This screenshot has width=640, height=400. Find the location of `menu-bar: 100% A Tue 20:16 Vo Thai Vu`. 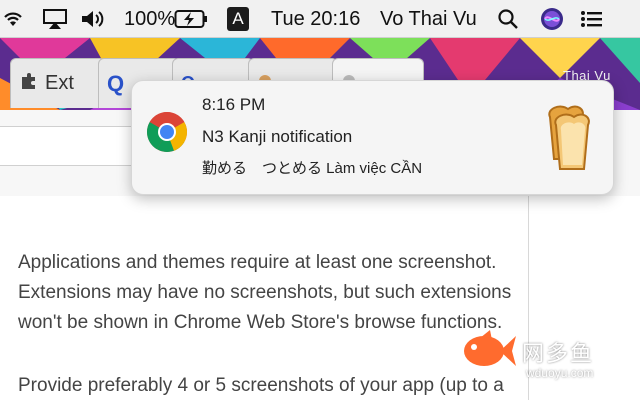

menu-bar: 100% A Tue 20:16 Vo Thai Vu is located at coordinates (320, 19).